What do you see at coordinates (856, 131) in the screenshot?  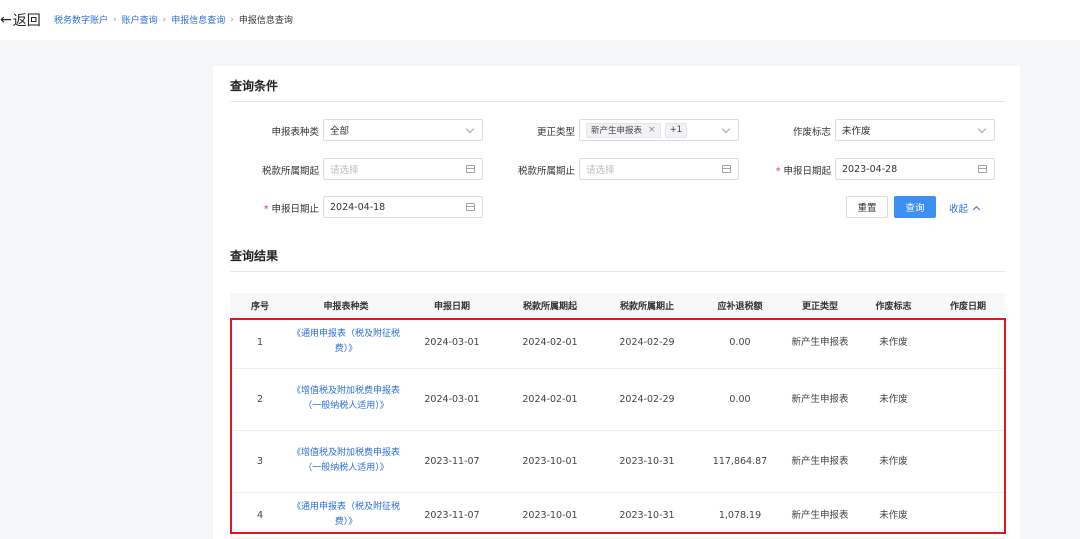 I see `void-flag-value: 未作废` at bounding box center [856, 131].